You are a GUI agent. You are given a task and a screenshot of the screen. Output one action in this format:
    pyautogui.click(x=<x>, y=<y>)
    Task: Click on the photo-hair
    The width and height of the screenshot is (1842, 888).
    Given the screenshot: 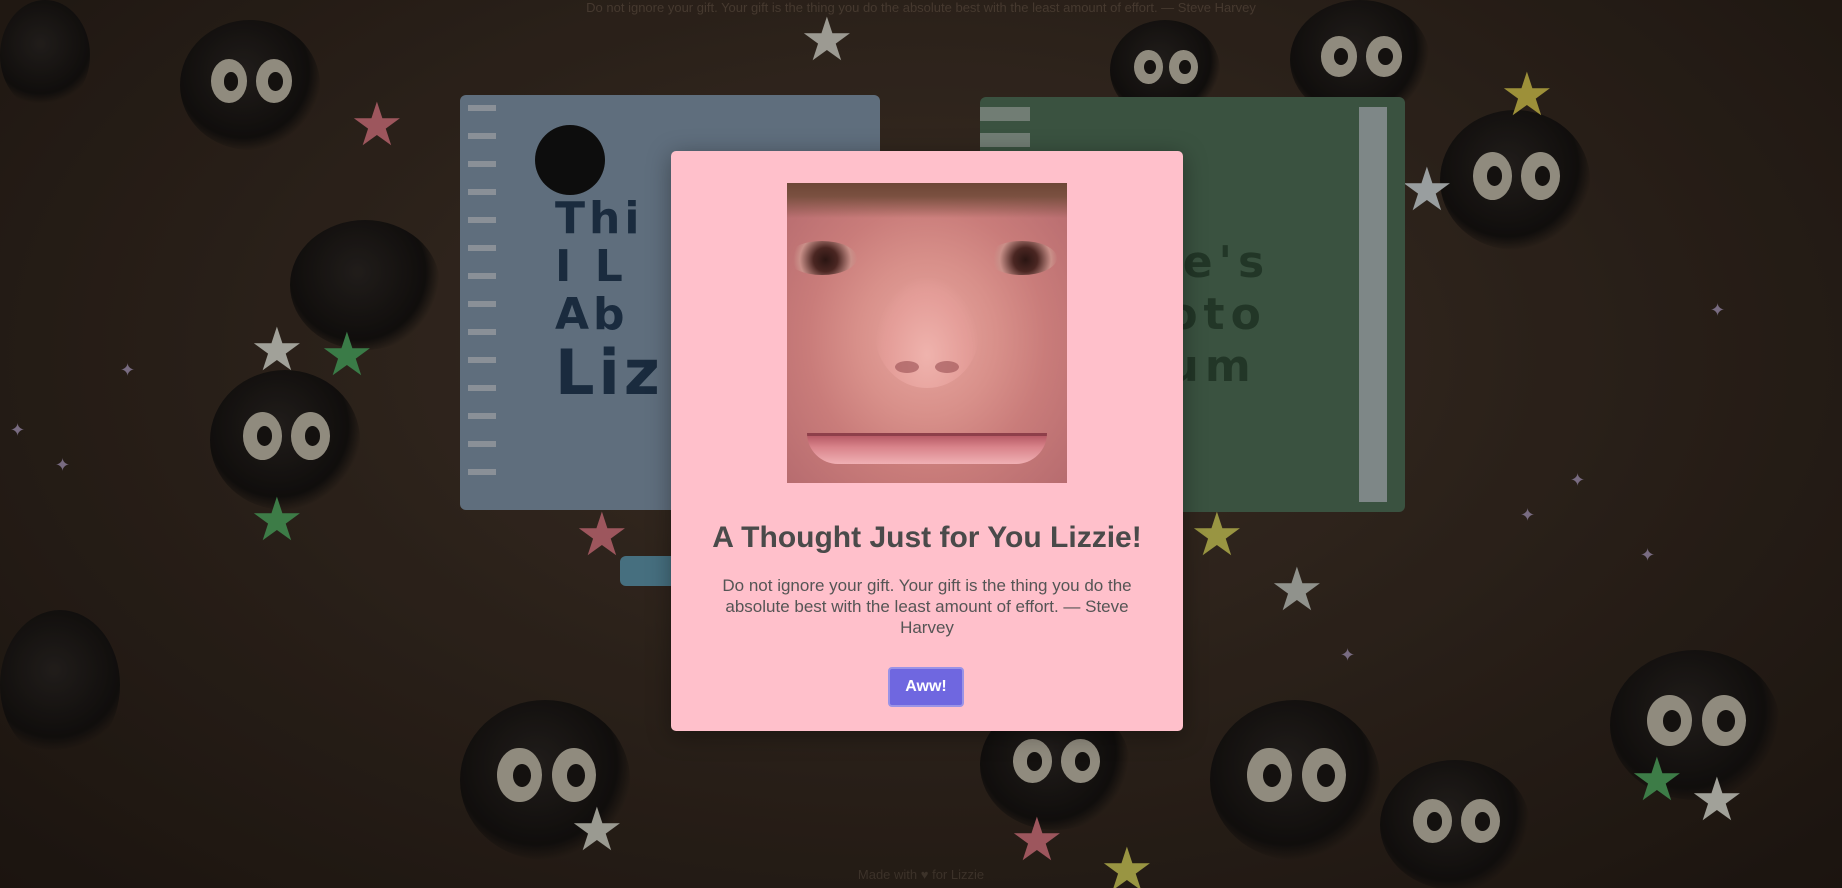 What is the action you would take?
    pyautogui.click(x=927, y=200)
    